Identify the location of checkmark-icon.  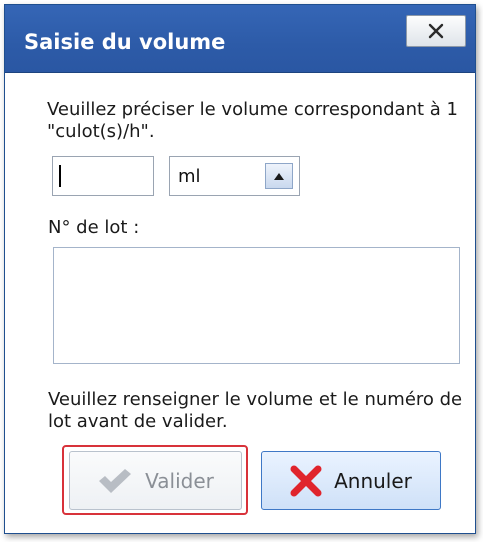
(115, 480).